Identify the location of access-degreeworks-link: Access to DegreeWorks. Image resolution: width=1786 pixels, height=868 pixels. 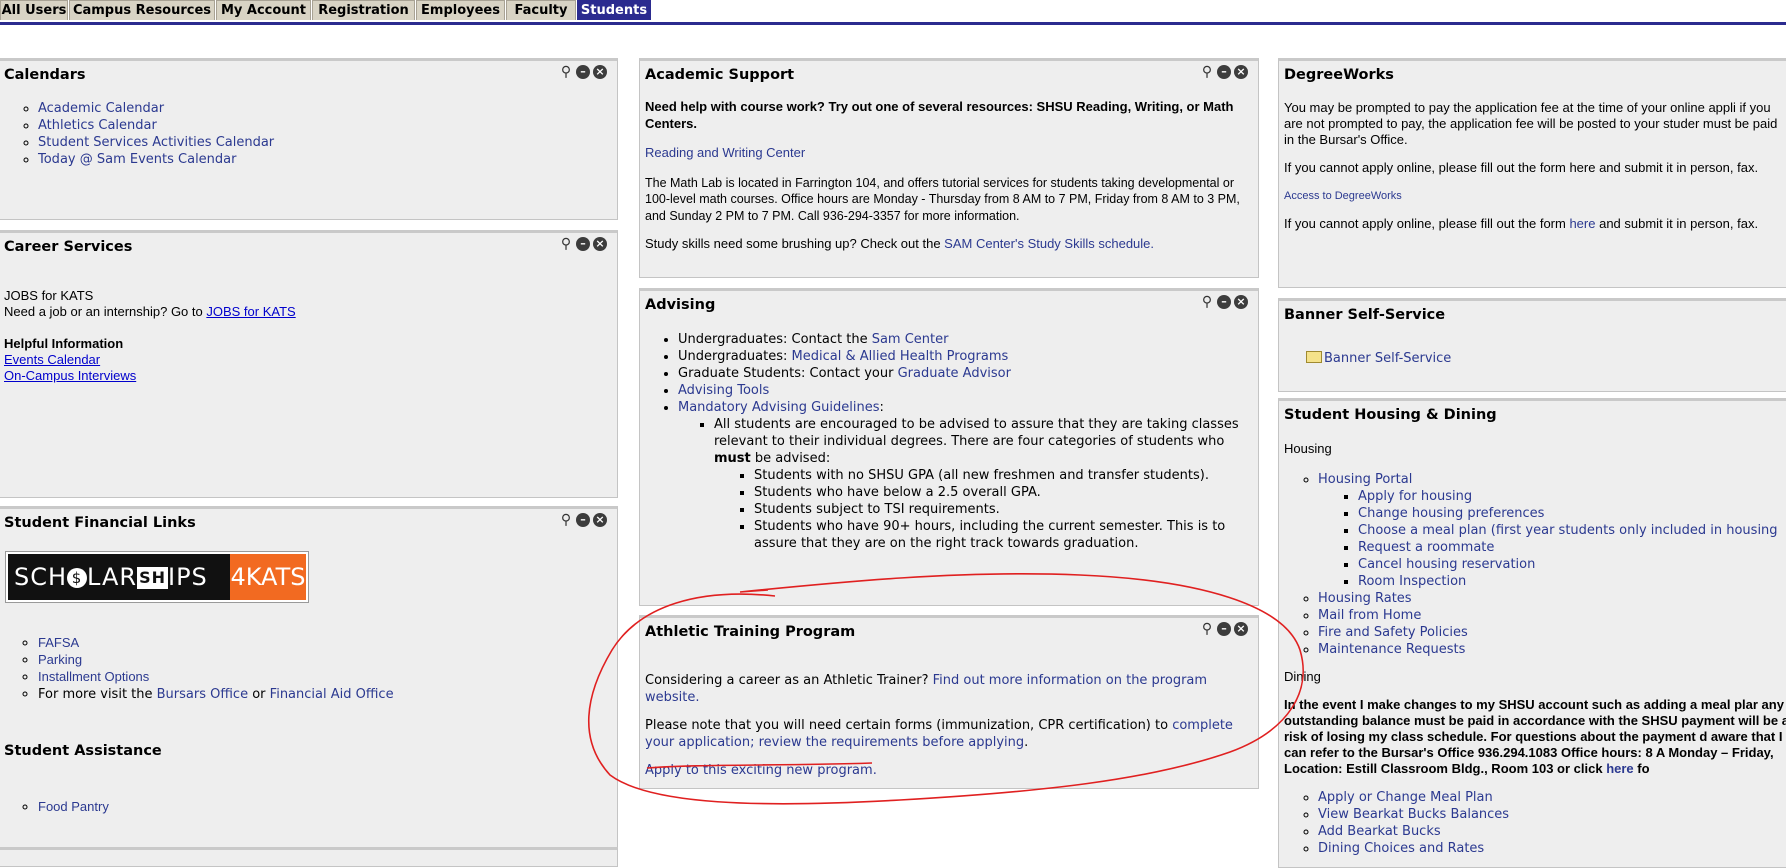
(1343, 196).